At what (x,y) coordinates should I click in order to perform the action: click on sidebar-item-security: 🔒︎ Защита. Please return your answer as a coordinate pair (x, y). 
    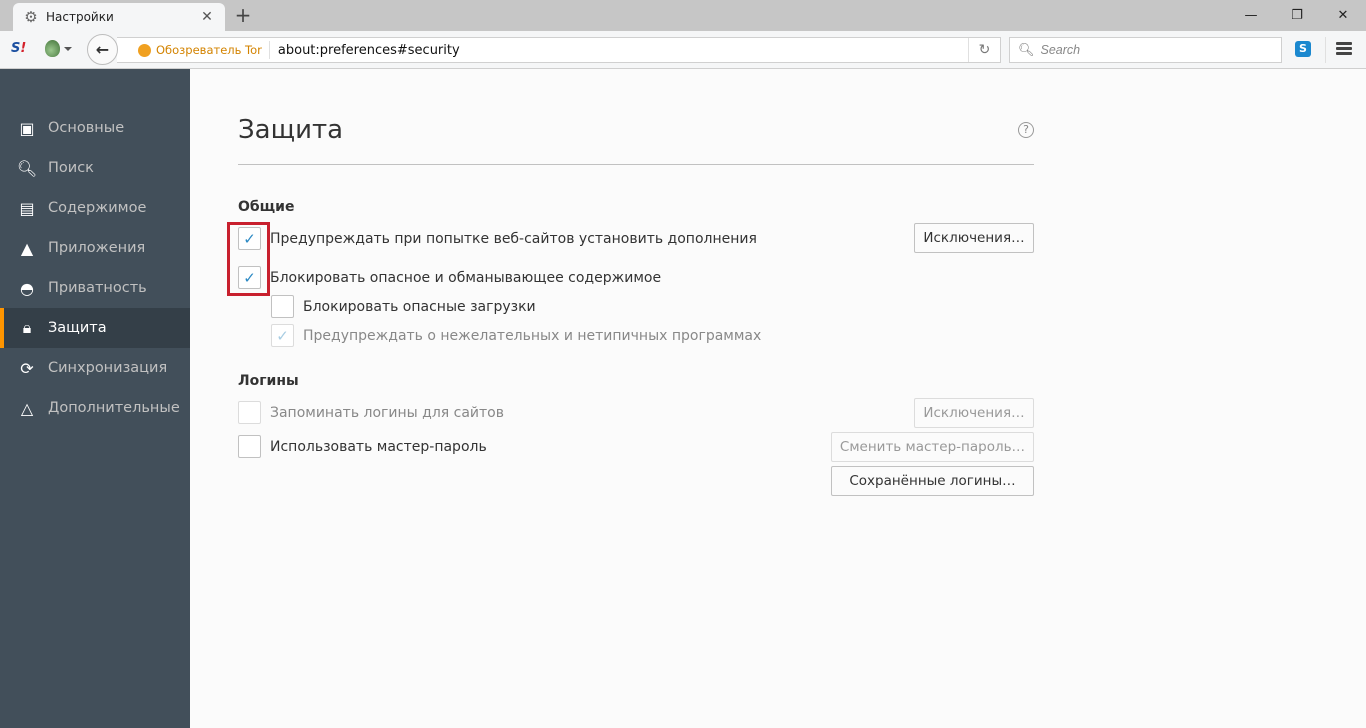
    Looking at the image, I should click on (95, 328).